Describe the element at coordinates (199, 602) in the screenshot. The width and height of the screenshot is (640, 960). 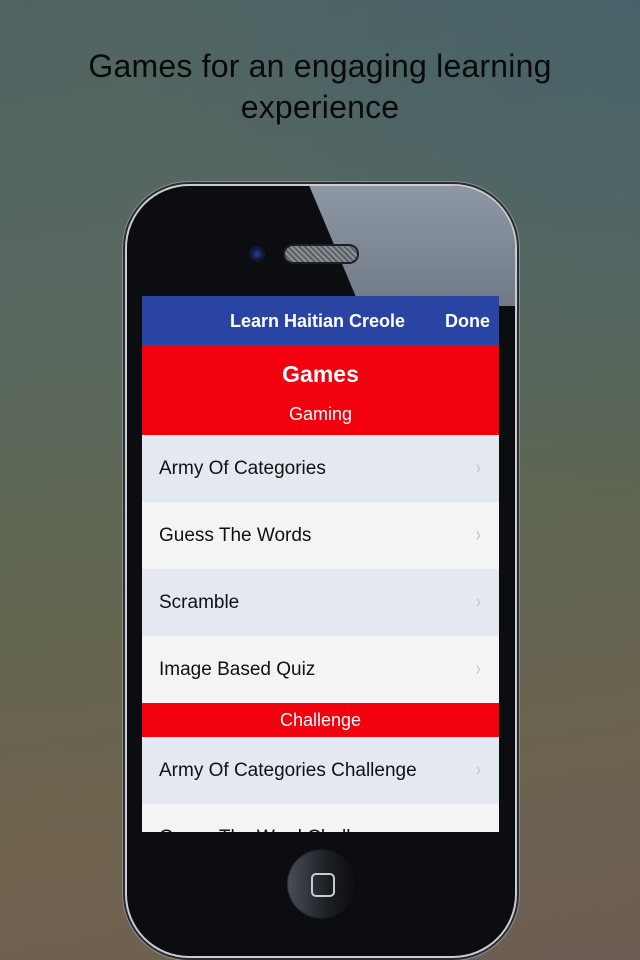
I see `list-item-label: Scramble` at that location.